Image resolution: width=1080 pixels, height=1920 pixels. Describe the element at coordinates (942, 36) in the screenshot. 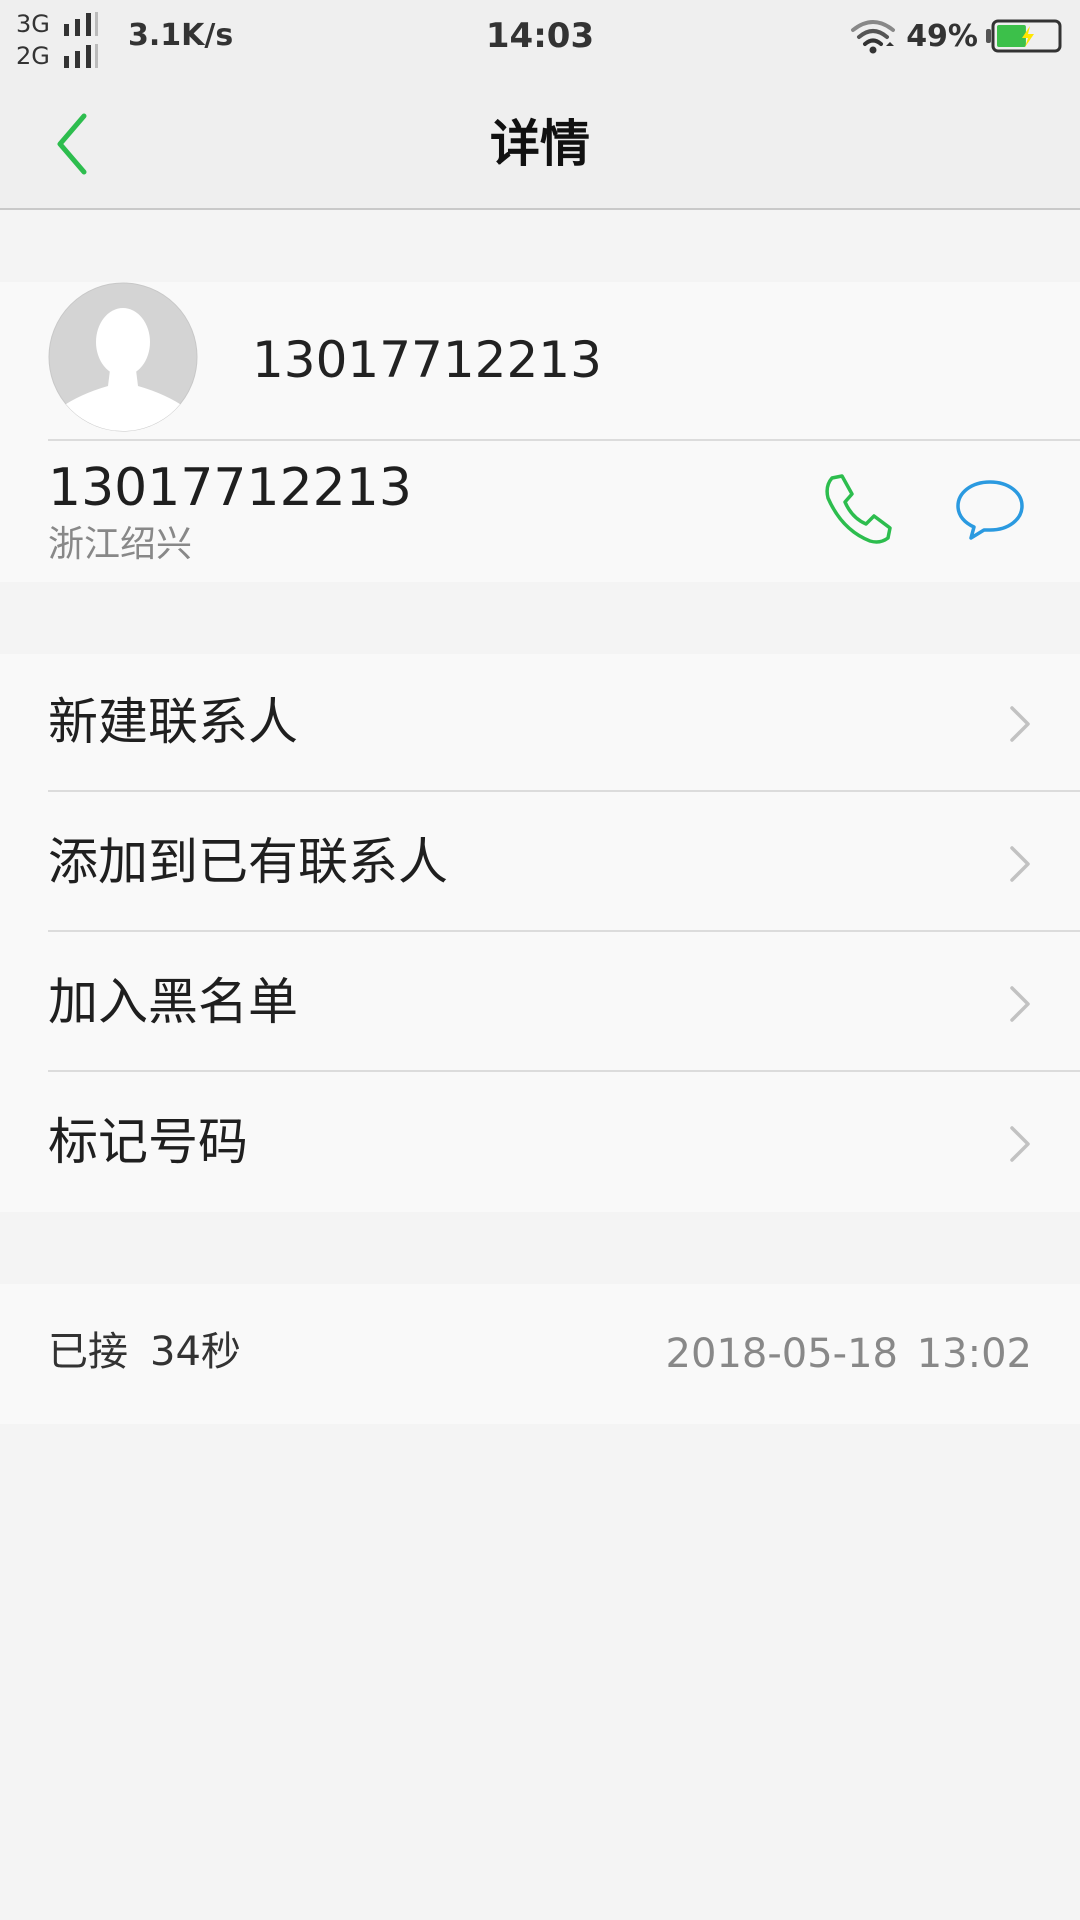

I see `battery-percent: 49%` at that location.